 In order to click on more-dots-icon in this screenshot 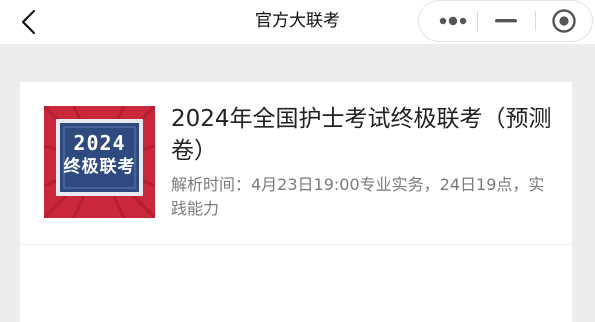, I will do `click(453, 21)`.